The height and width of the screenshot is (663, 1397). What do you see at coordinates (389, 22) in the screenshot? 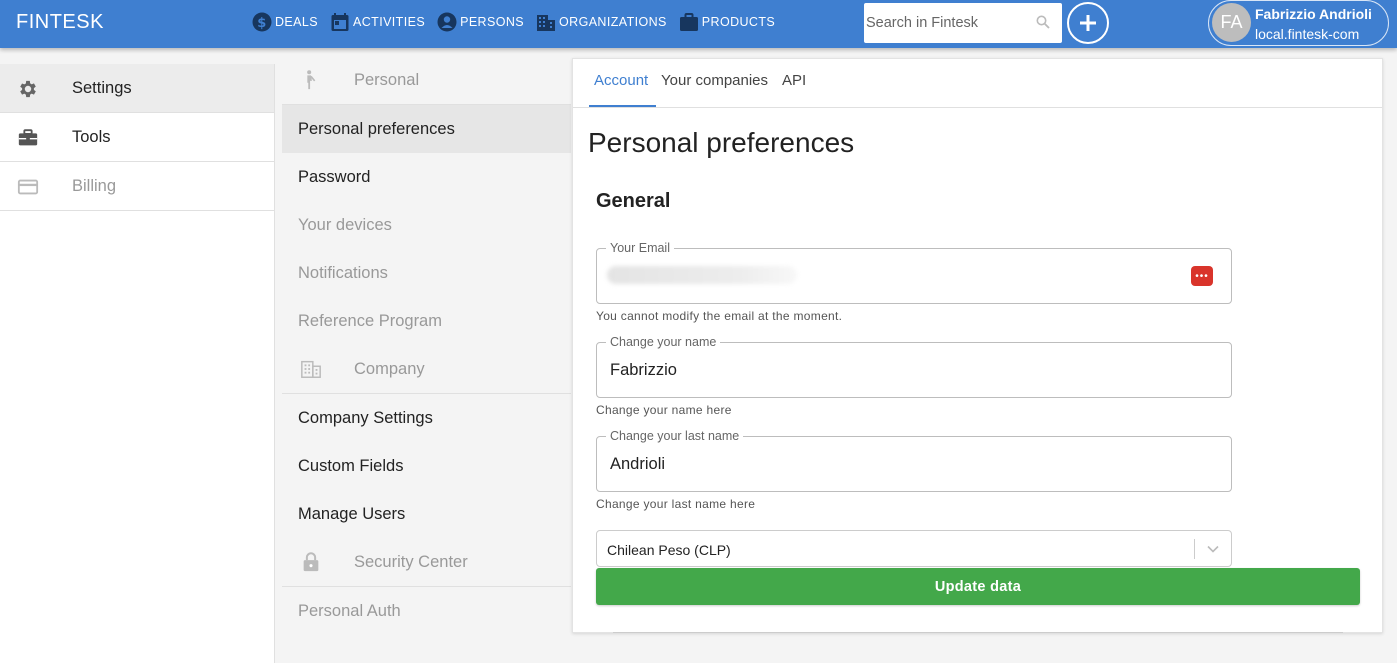
I see `nav-activities-label: ACTIVITIES` at bounding box center [389, 22].